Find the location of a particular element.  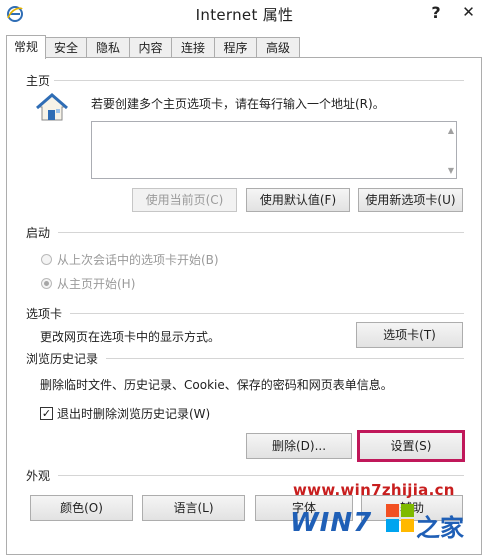

startup-homepage-label: 从主页开始(H) is located at coordinates (96, 284).